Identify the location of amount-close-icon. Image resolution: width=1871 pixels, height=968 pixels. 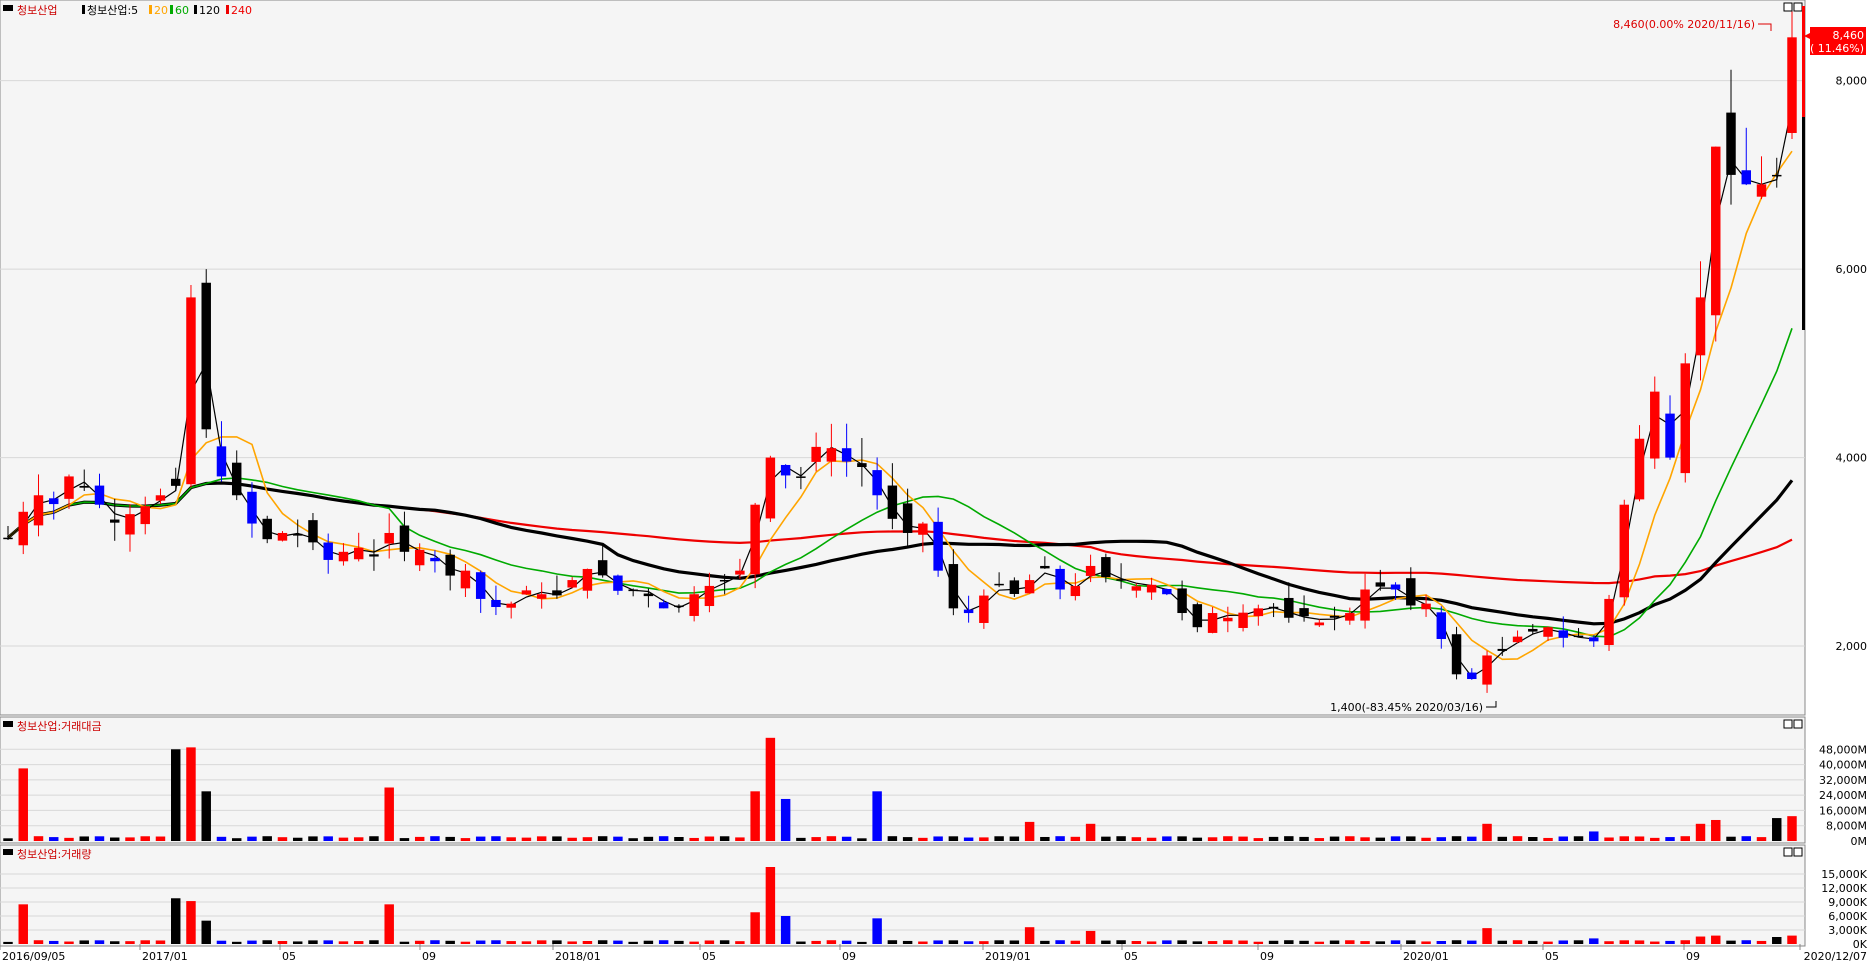
(1798, 724).